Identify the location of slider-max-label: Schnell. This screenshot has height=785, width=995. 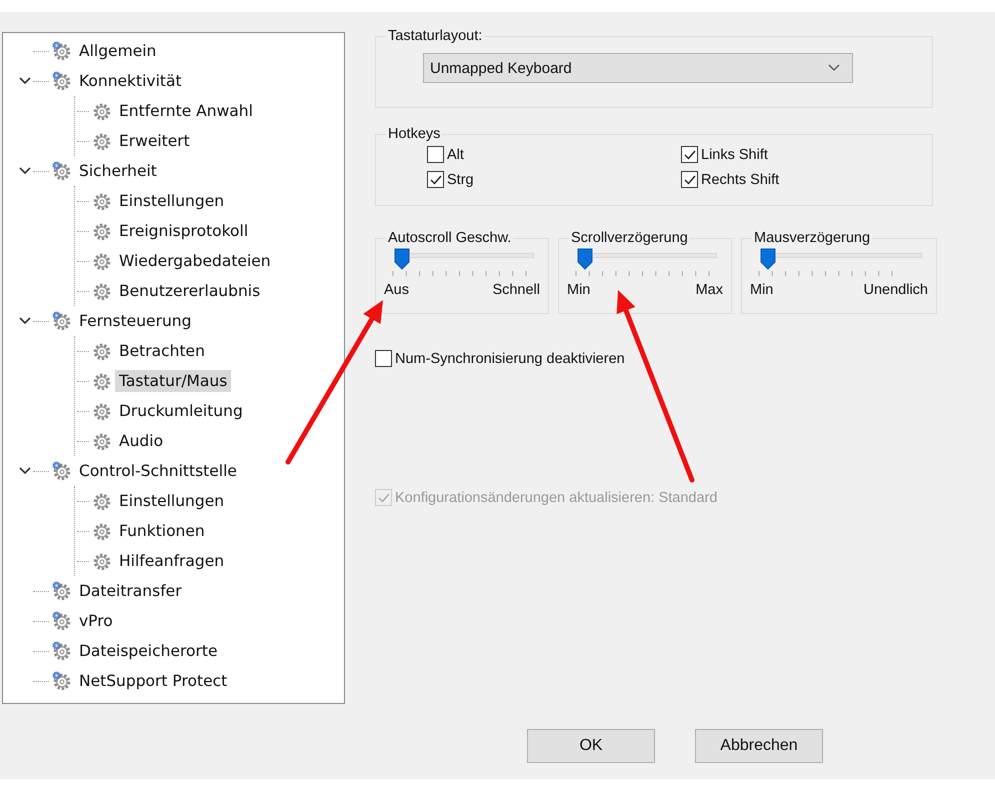
(516, 290).